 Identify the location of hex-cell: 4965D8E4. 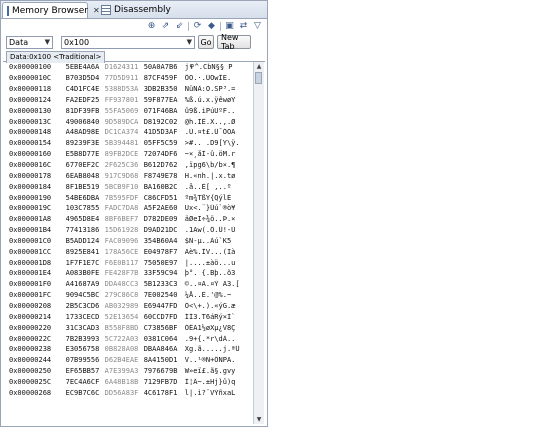
(82, 219).